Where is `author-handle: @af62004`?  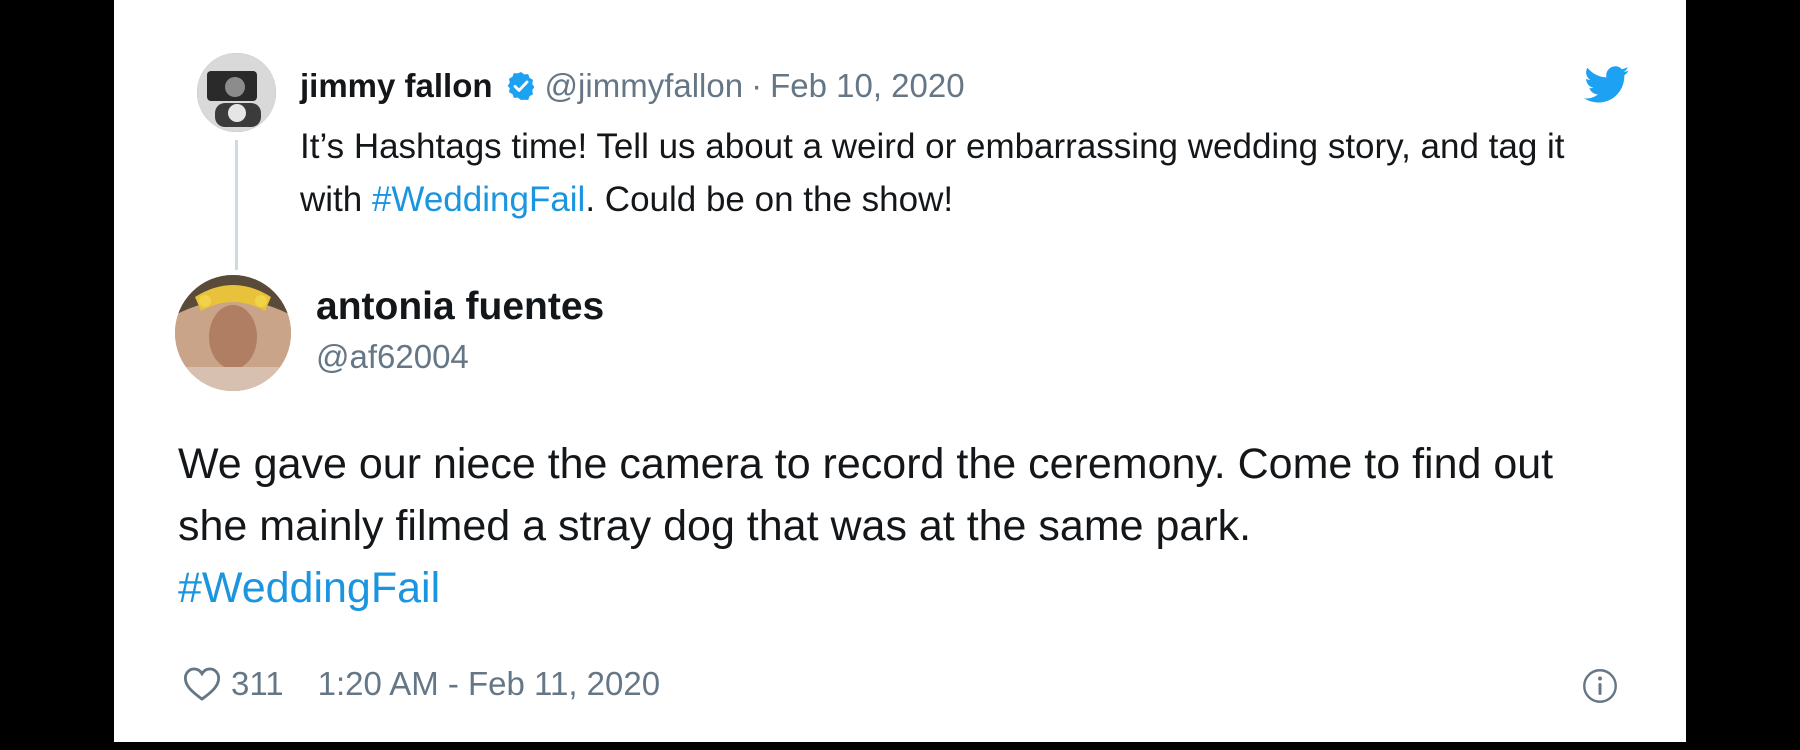 author-handle: @af62004 is located at coordinates (392, 357).